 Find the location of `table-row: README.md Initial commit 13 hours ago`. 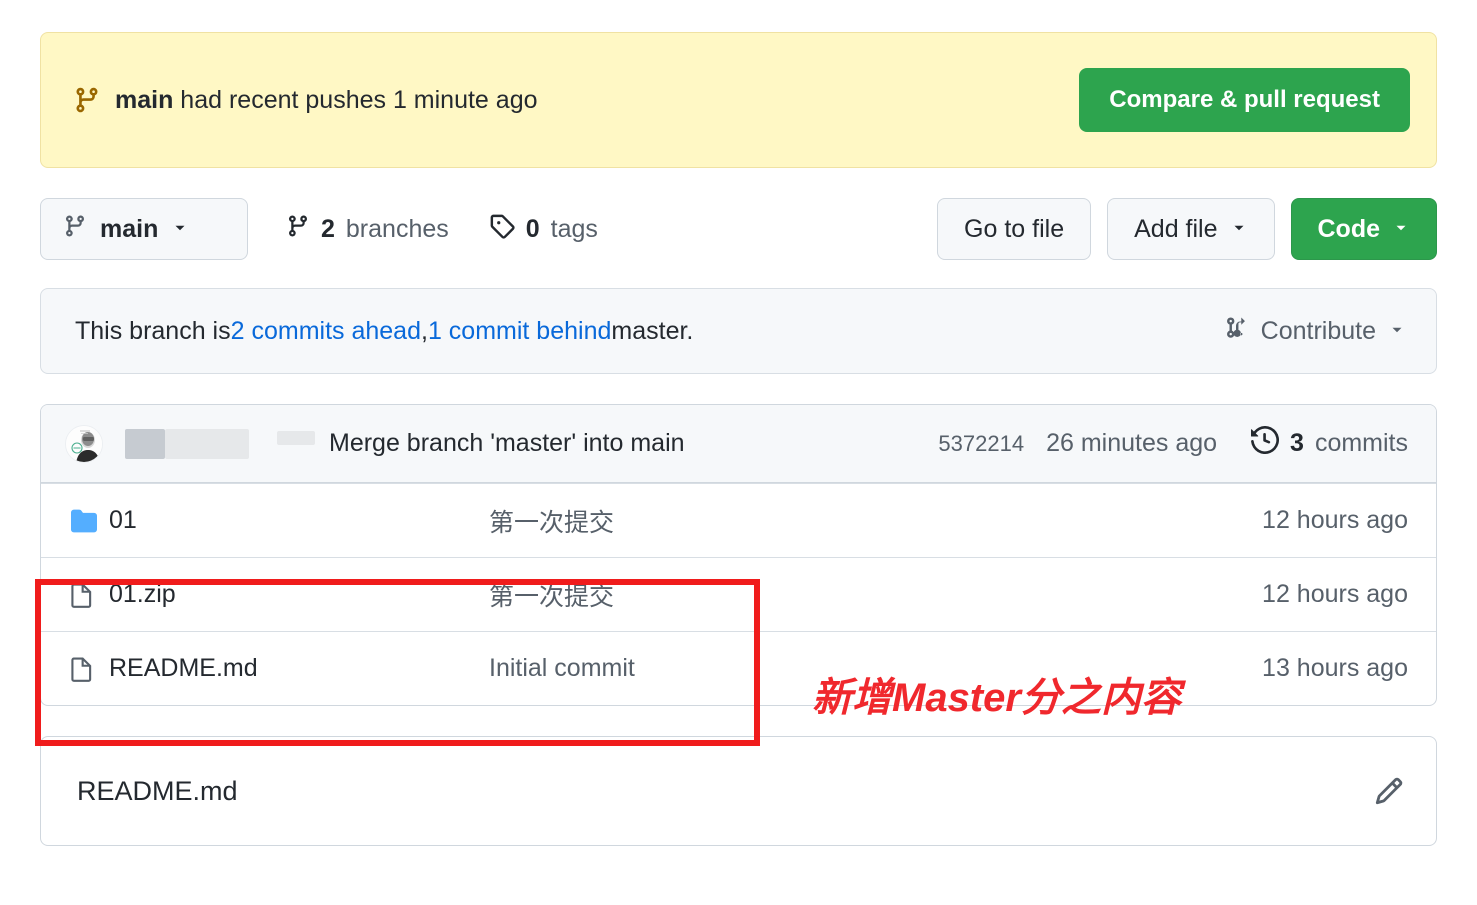

table-row: README.md Initial commit 13 hours ago is located at coordinates (738, 668).